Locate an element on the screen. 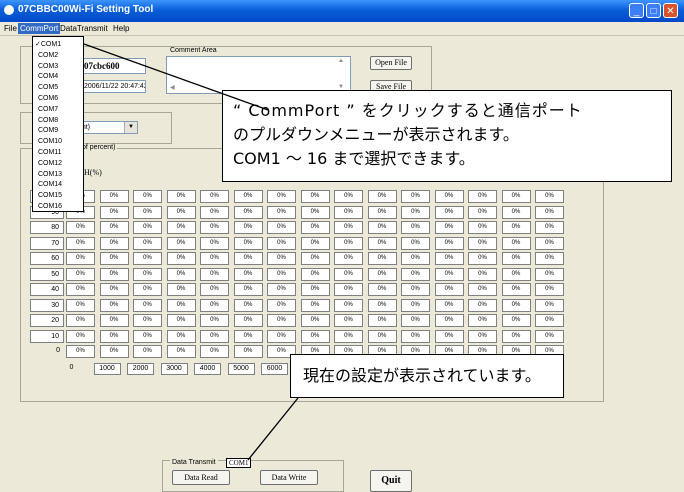 The height and width of the screenshot is (492, 684). dropdown-item-com5: COM5 is located at coordinates (58, 87).